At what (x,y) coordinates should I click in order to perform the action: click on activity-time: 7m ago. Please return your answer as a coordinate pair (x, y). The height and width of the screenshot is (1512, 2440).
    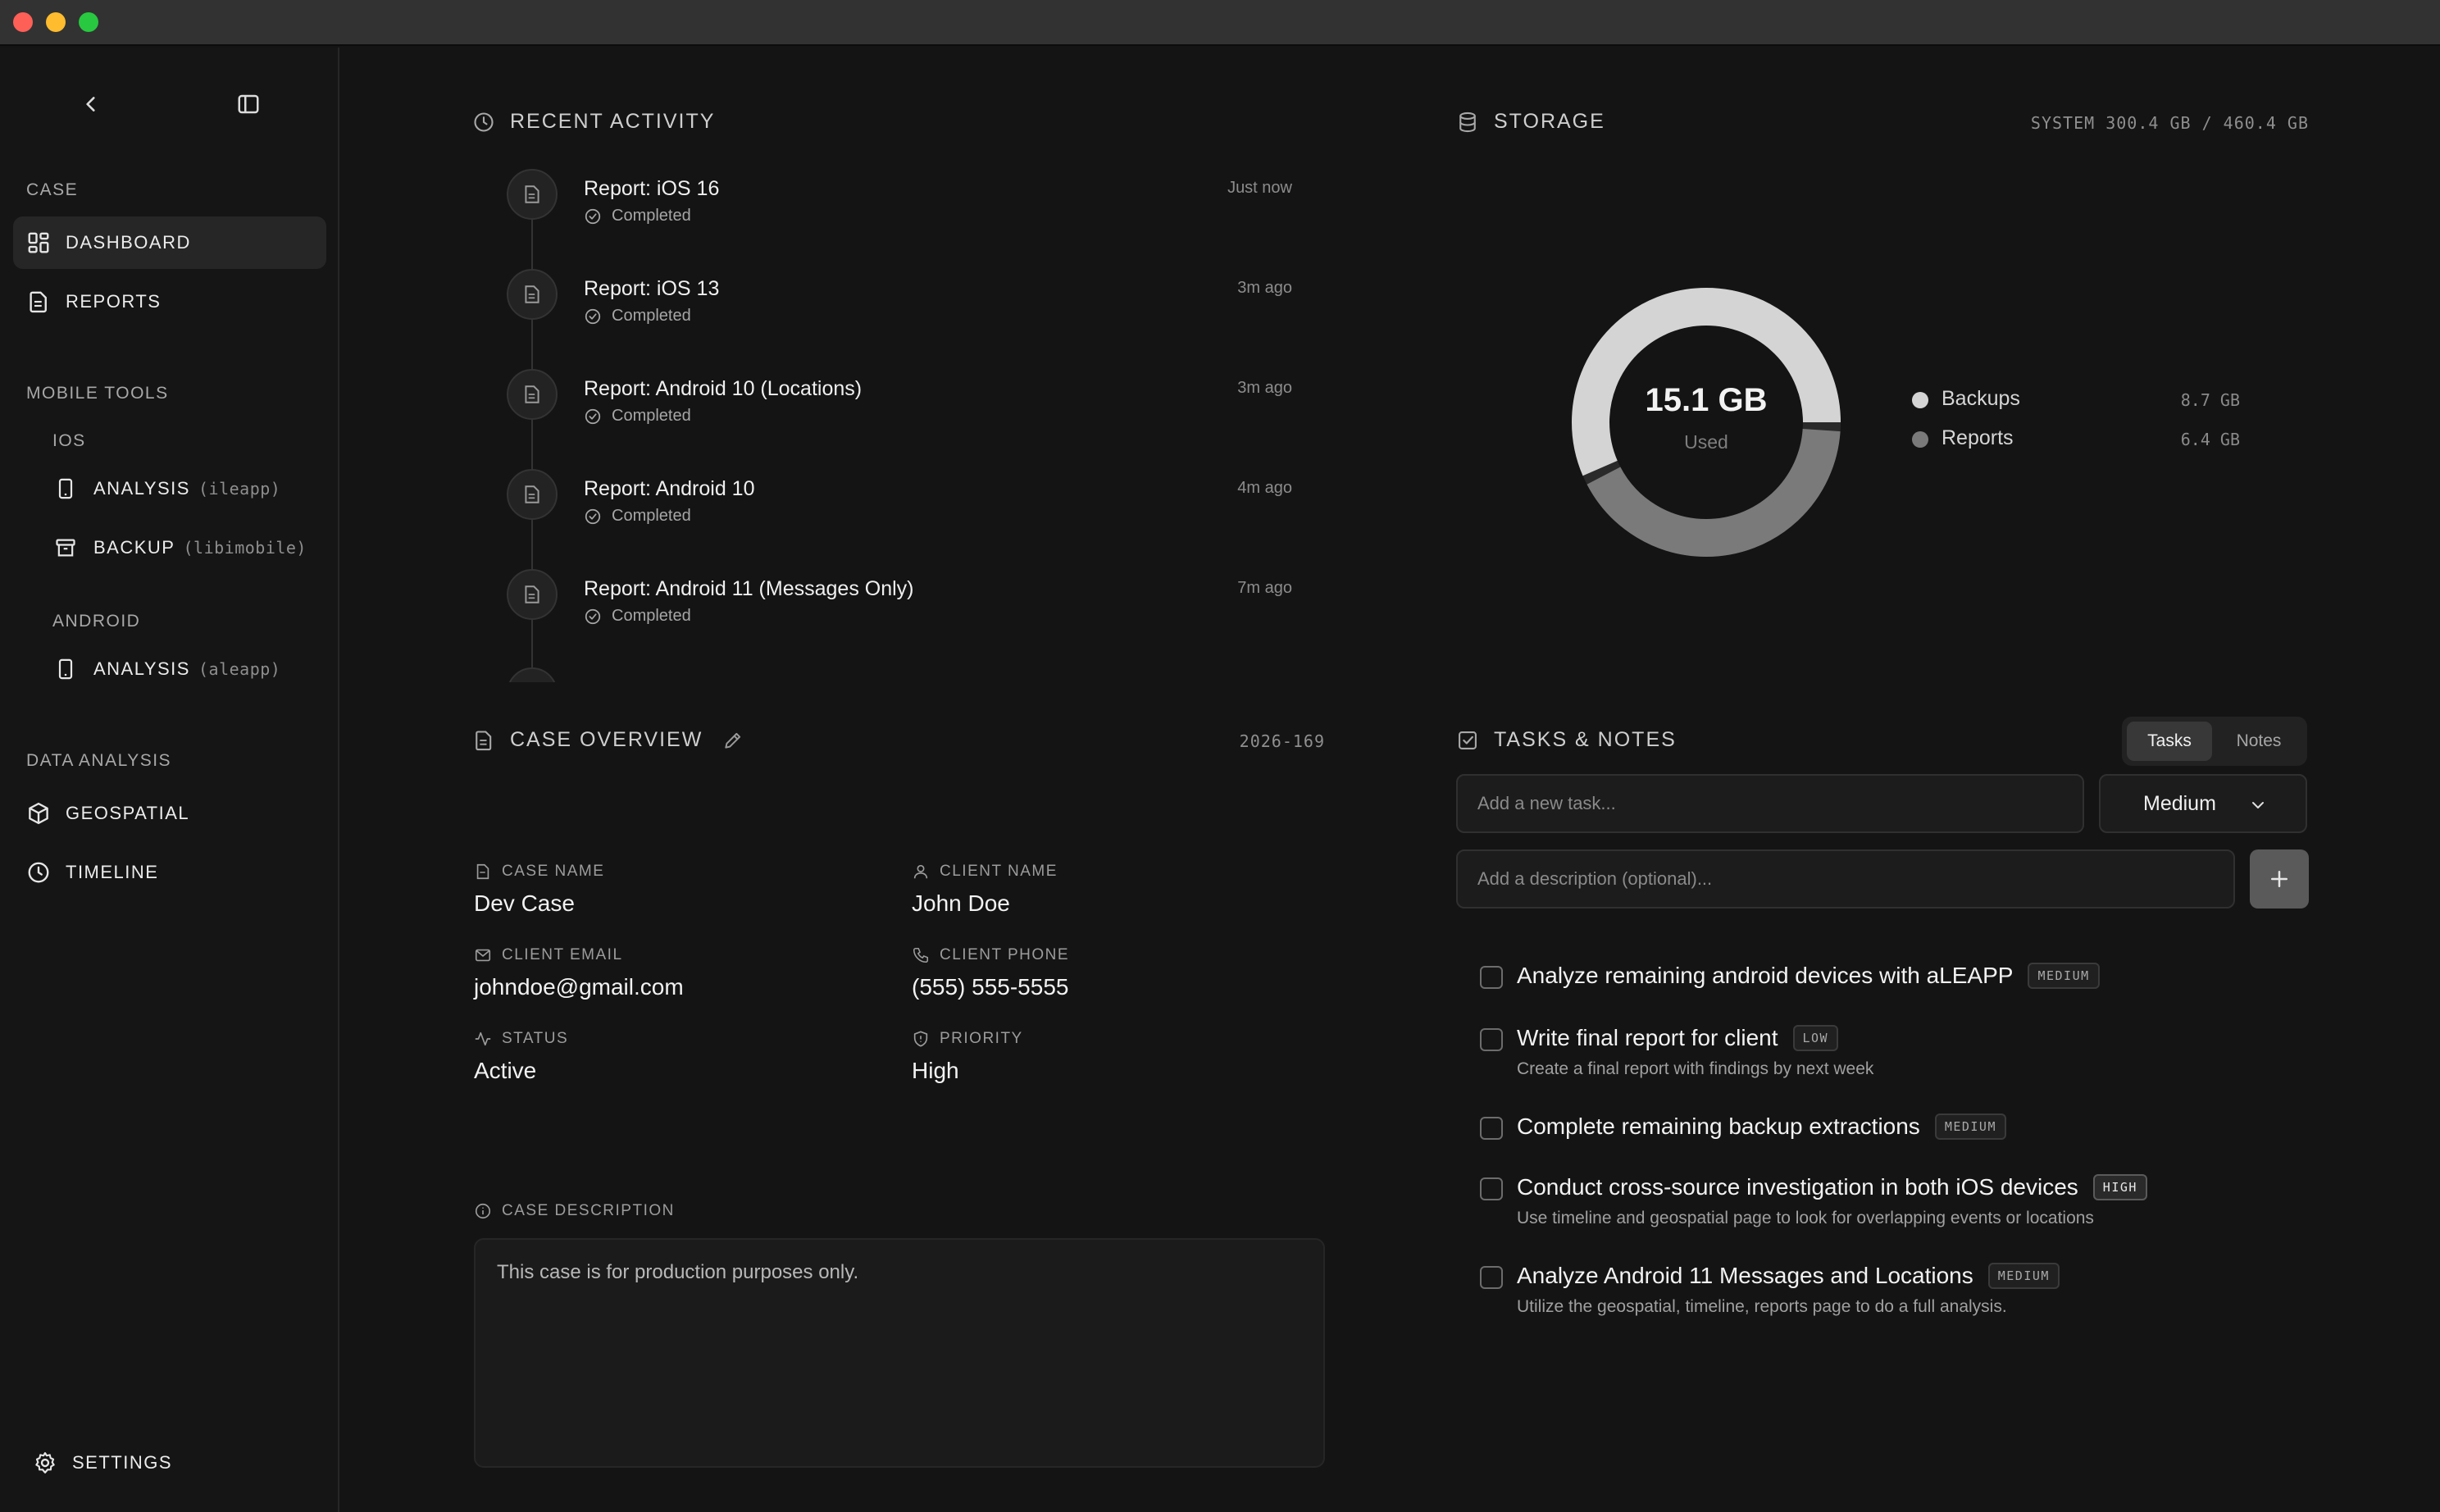
    Looking at the image, I should click on (1264, 588).